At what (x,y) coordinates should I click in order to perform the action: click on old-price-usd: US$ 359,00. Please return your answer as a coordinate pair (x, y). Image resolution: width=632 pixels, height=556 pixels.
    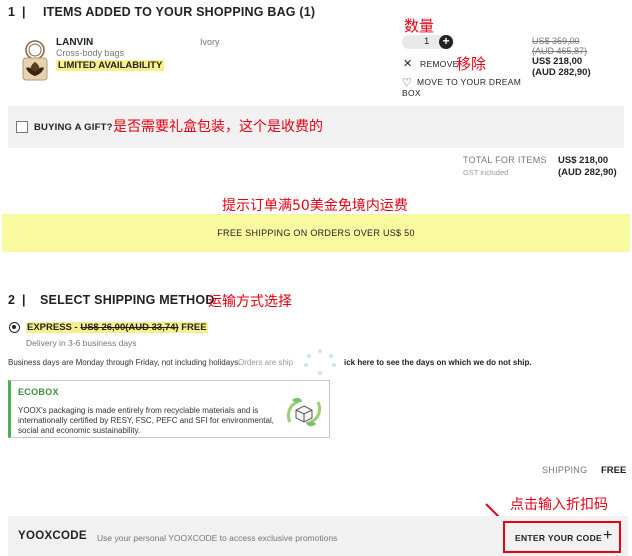
    Looking at the image, I should click on (556, 41).